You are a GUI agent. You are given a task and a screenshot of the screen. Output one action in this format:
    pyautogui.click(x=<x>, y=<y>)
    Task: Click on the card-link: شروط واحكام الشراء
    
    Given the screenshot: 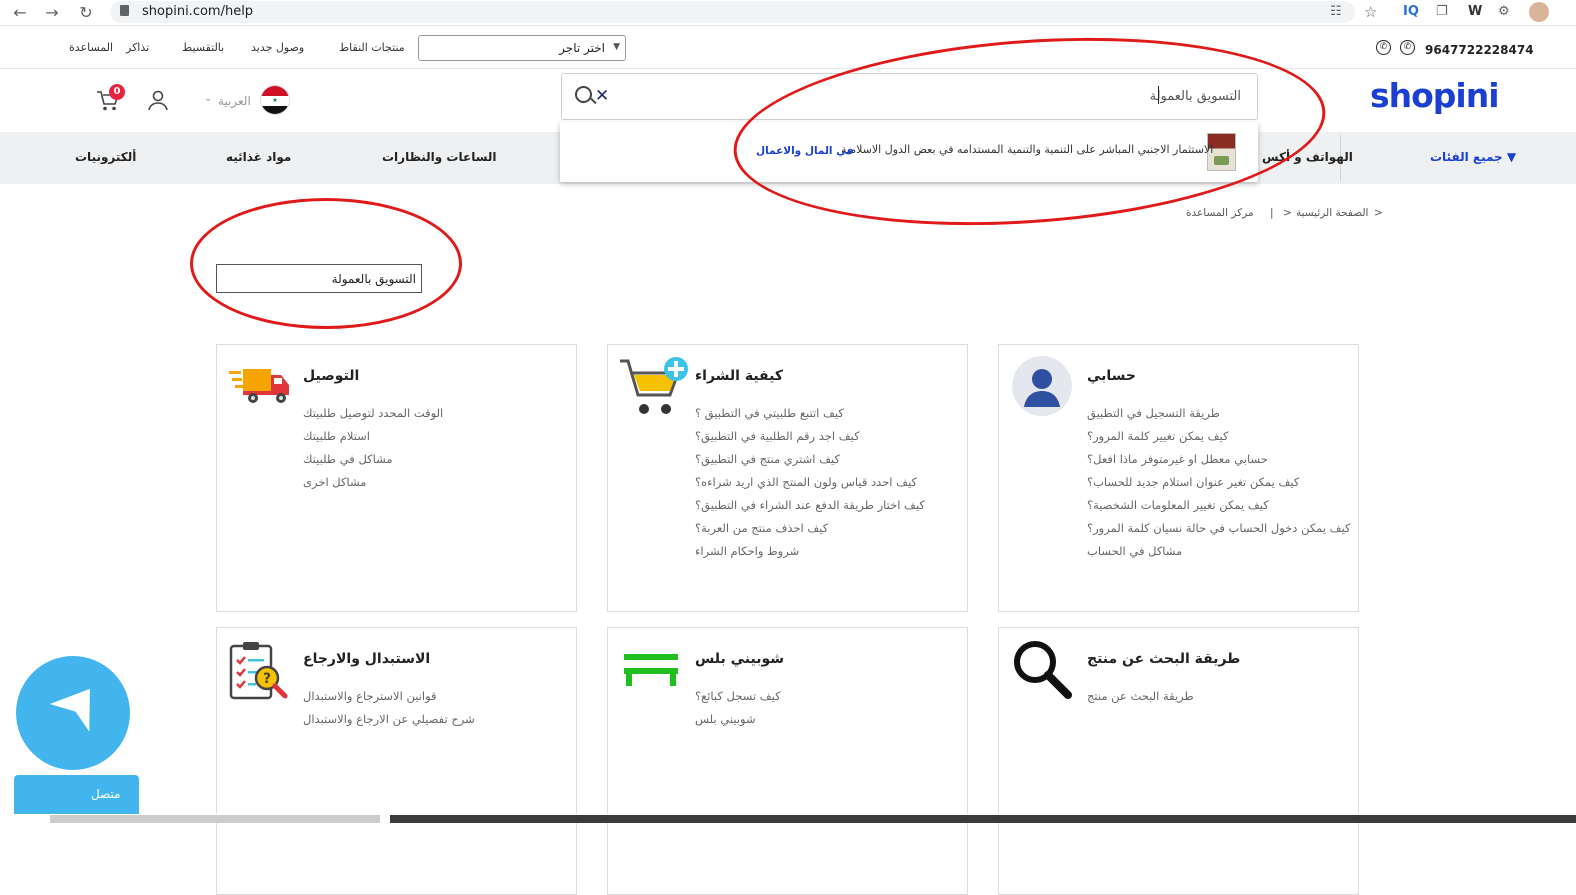 What is the action you would take?
    pyautogui.click(x=747, y=551)
    